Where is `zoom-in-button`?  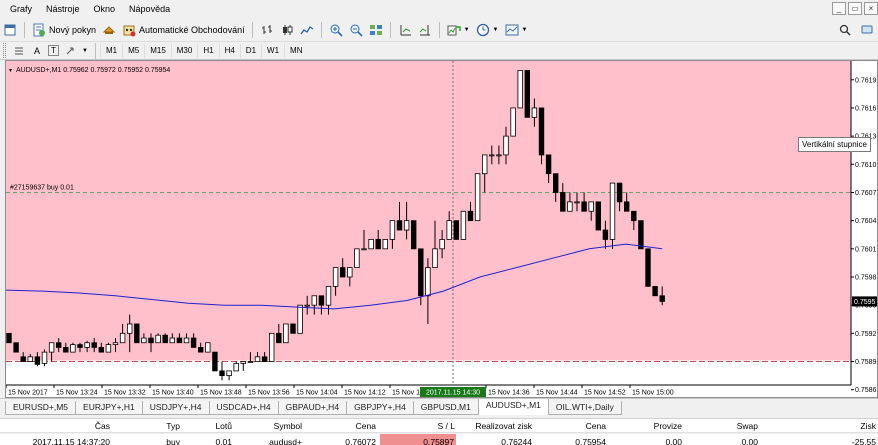 zoom-in-button is located at coordinates (336, 30).